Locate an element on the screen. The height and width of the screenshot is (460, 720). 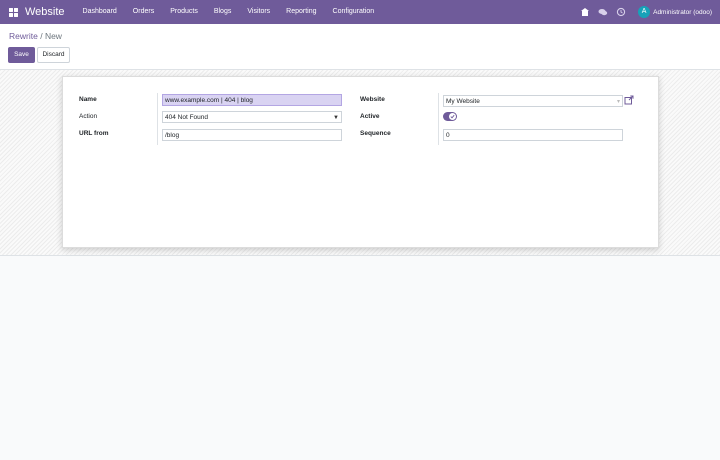
menu-item-dashboard: Dashboard is located at coordinates (100, 12).